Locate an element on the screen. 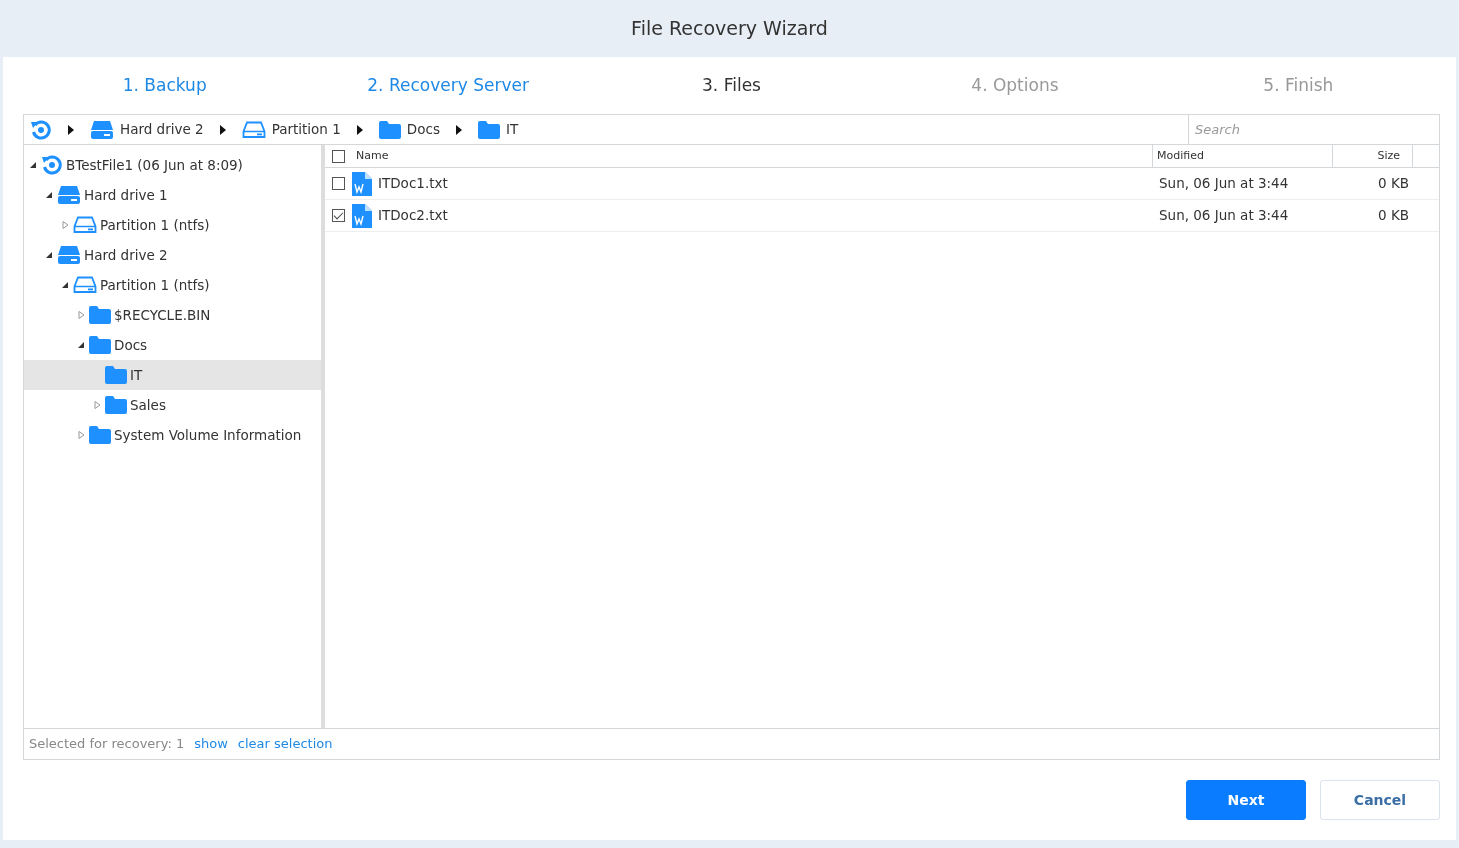 The width and height of the screenshot is (1459, 848). file-name: ITDoc2.txt is located at coordinates (413, 216).